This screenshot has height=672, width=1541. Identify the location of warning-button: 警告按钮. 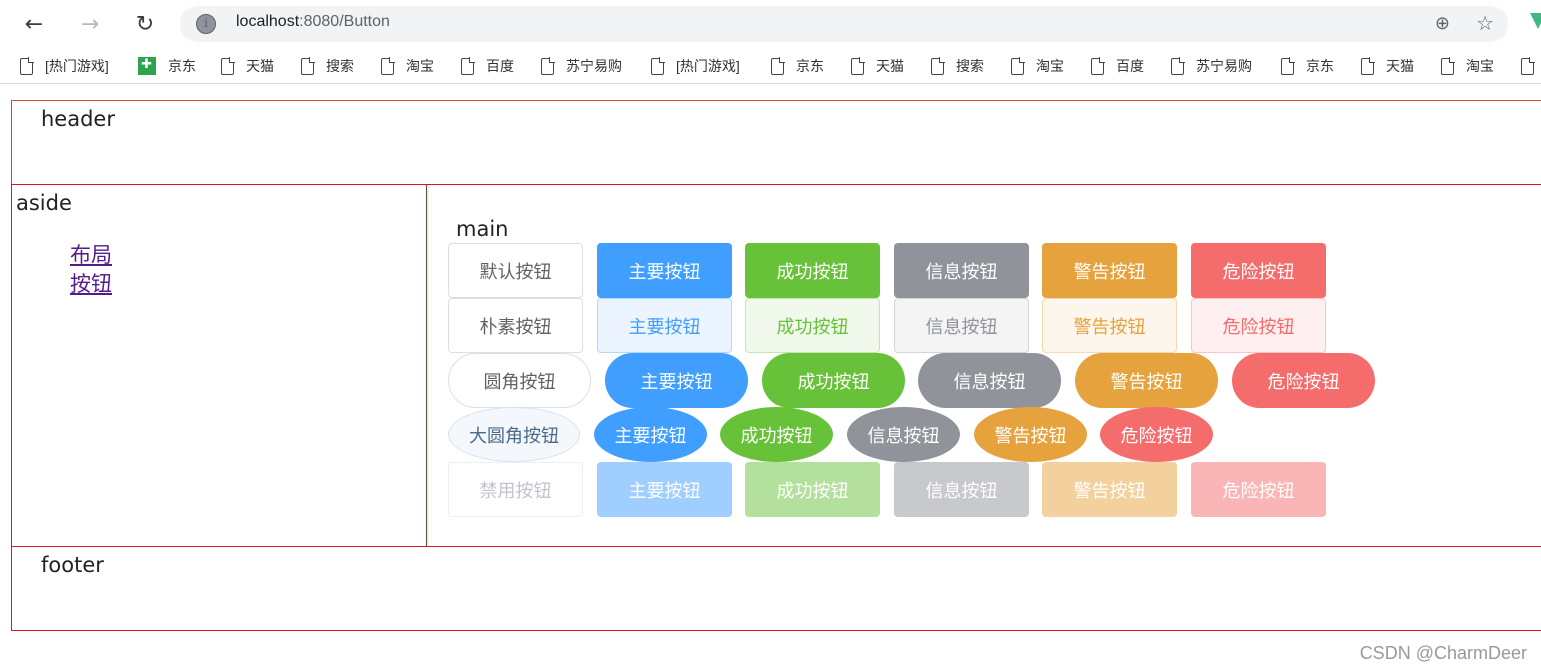
(1109, 270).